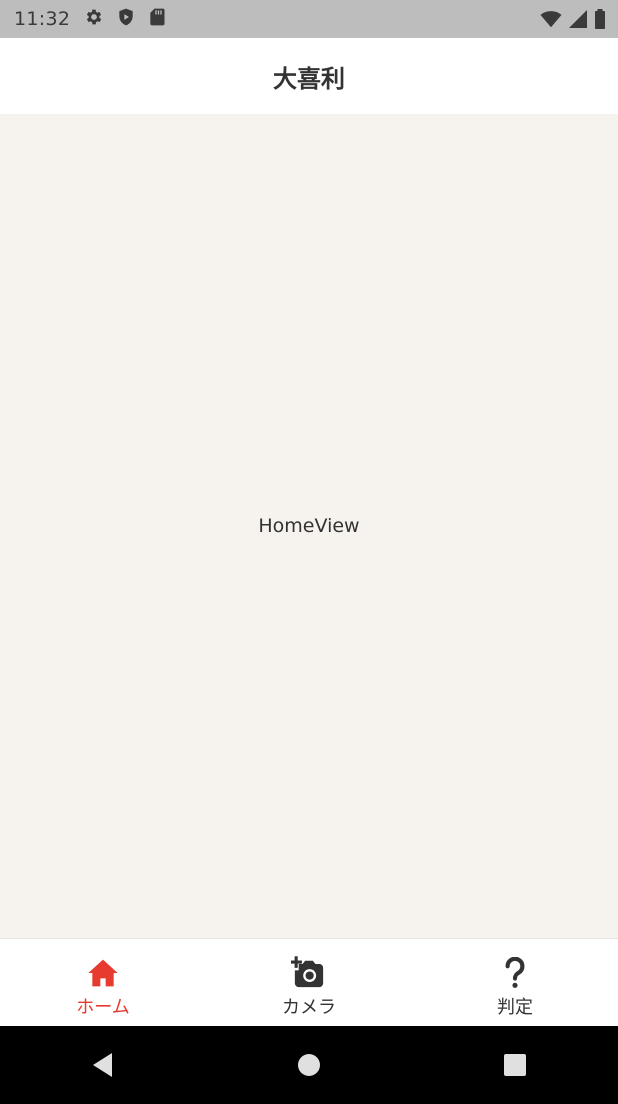  I want to click on home-circle-icon, so click(309, 1065).